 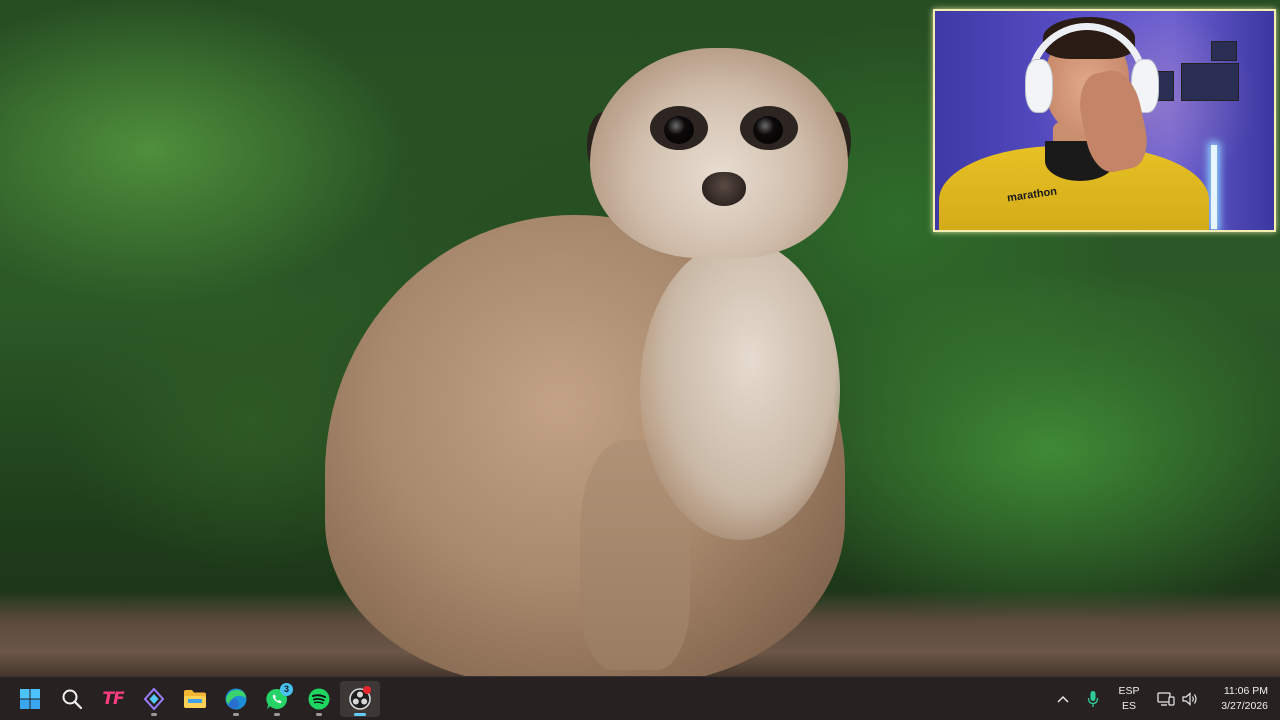 I want to click on whatsapp-notification-badge: 3, so click(x=286, y=689).